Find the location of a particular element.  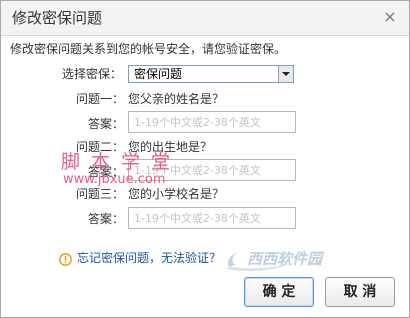

select-security-label: 选择密保： is located at coordinates (92, 74).